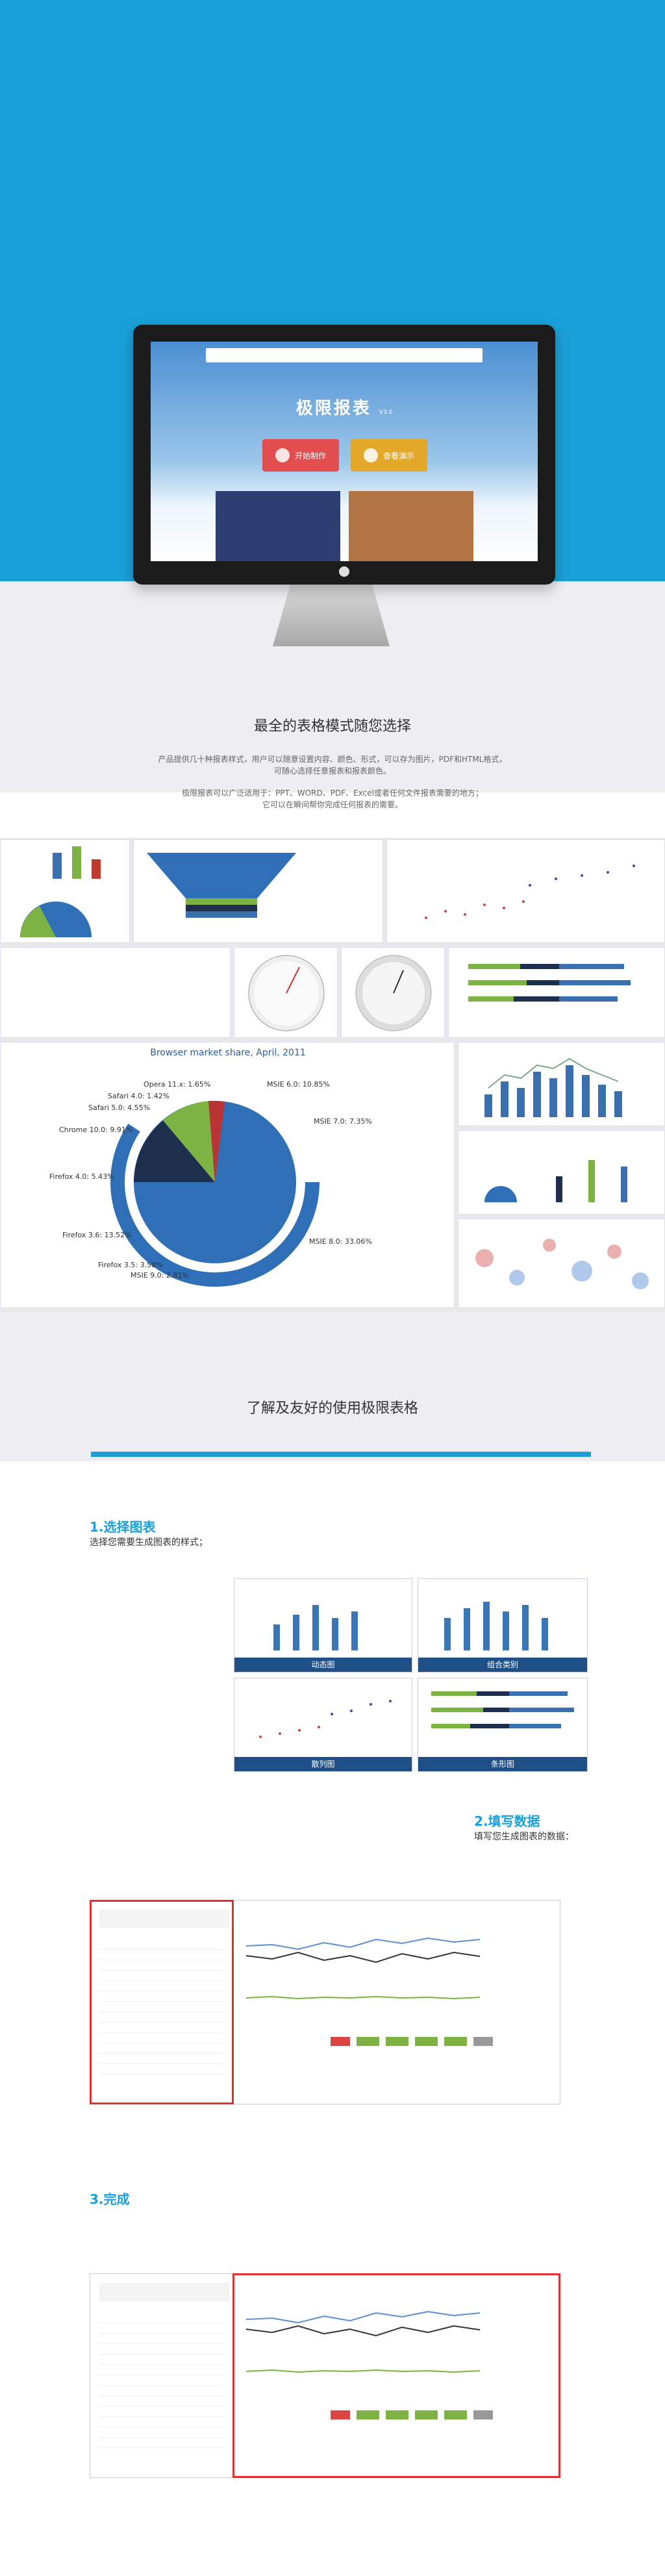 Image resolution: width=665 pixels, height=2576 pixels. I want to click on gallery-speedometer-chart, so click(393, 992).